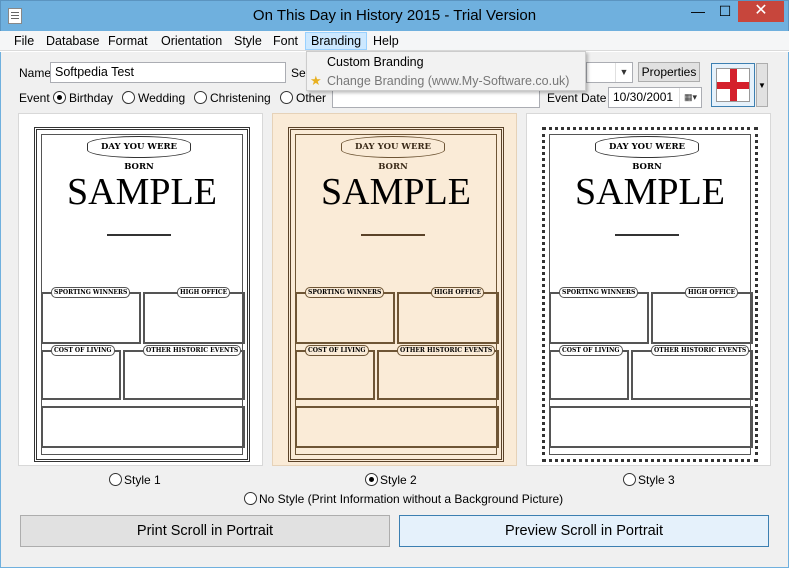 This screenshot has height=568, width=789. What do you see at coordinates (762, 85) in the screenshot?
I see `flag-dropdown-button: ▼` at bounding box center [762, 85].